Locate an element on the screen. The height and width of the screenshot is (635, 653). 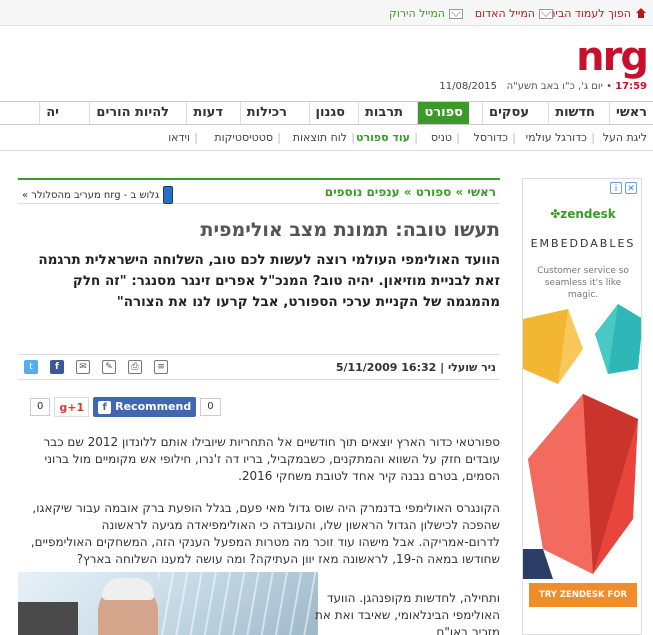
subnav-world-football: כדורגל עולמי is located at coordinates (556, 137).